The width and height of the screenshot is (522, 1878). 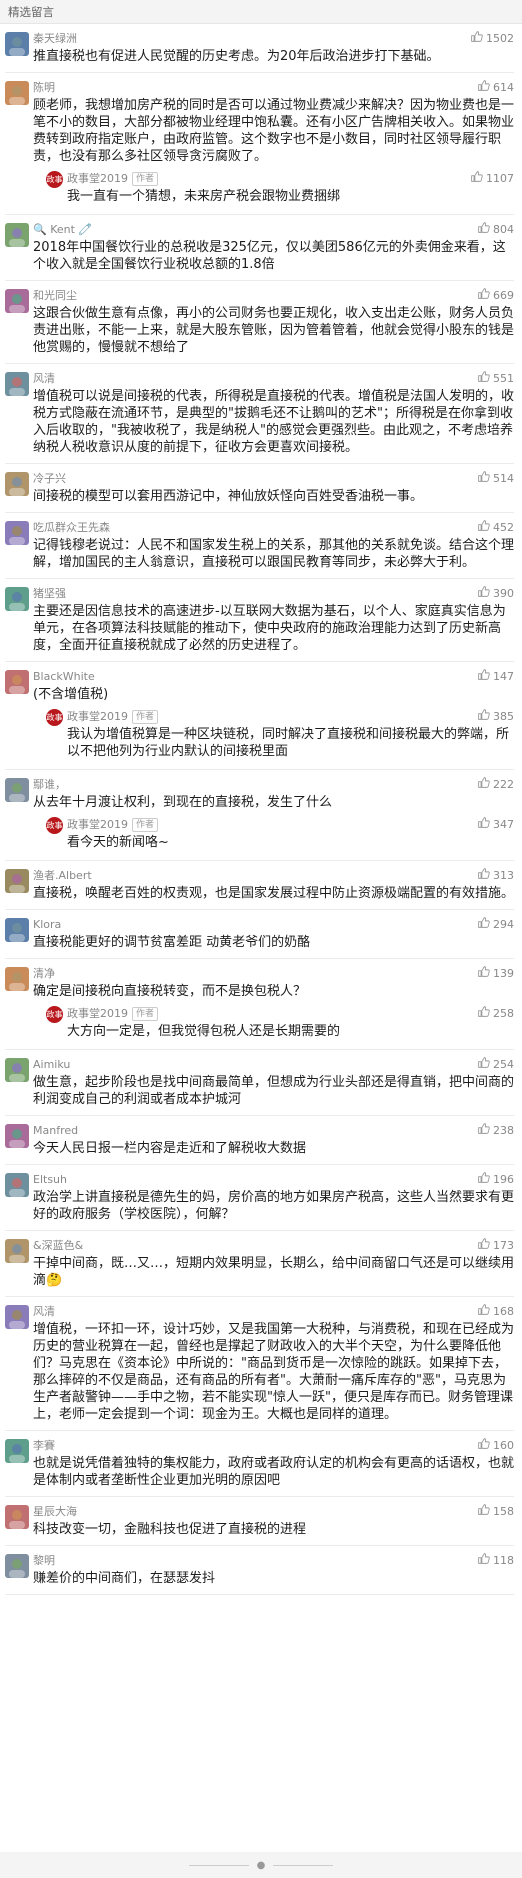 I want to click on like-button: 614, so click(x=495, y=88).